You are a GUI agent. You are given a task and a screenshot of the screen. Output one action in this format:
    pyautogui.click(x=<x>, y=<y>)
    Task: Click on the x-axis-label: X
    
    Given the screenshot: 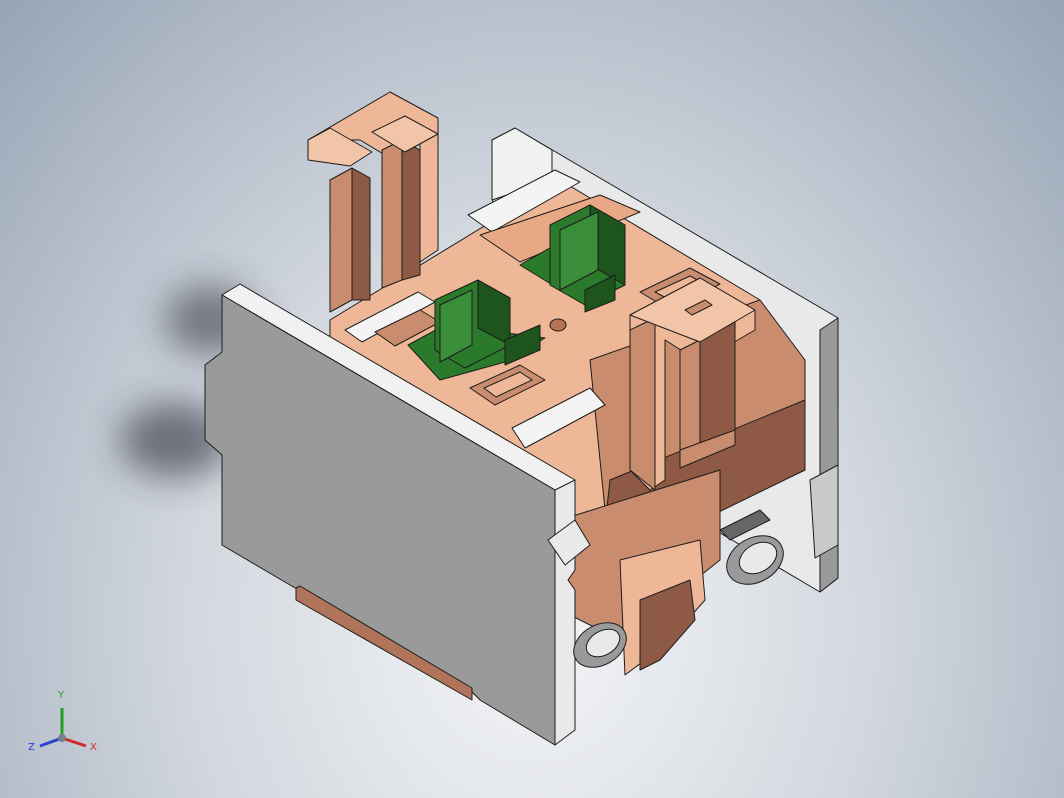 What is the action you would take?
    pyautogui.click(x=93, y=747)
    